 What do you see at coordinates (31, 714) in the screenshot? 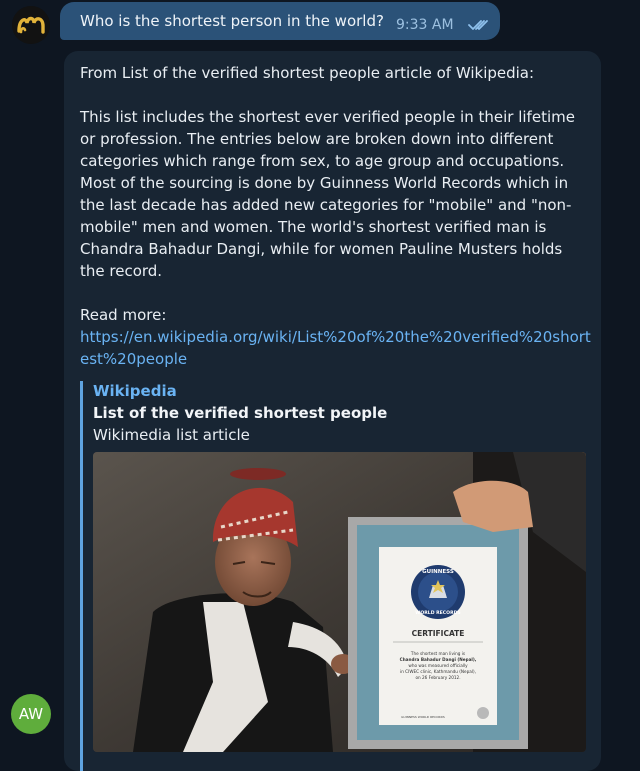
I see `user-avatar: AW` at bounding box center [31, 714].